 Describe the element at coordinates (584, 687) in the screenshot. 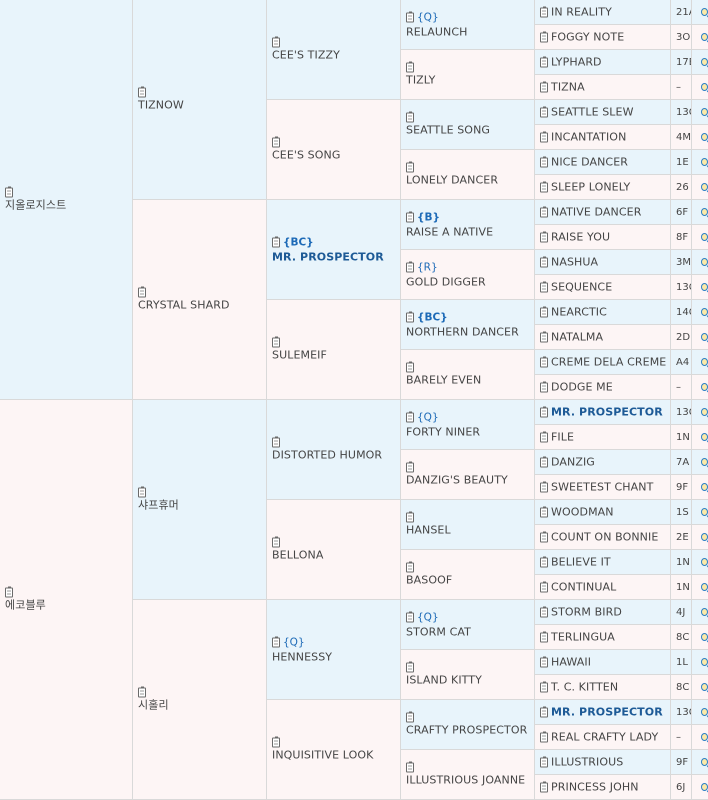

I see `horse-name-link: T. C. KITTEN` at that location.